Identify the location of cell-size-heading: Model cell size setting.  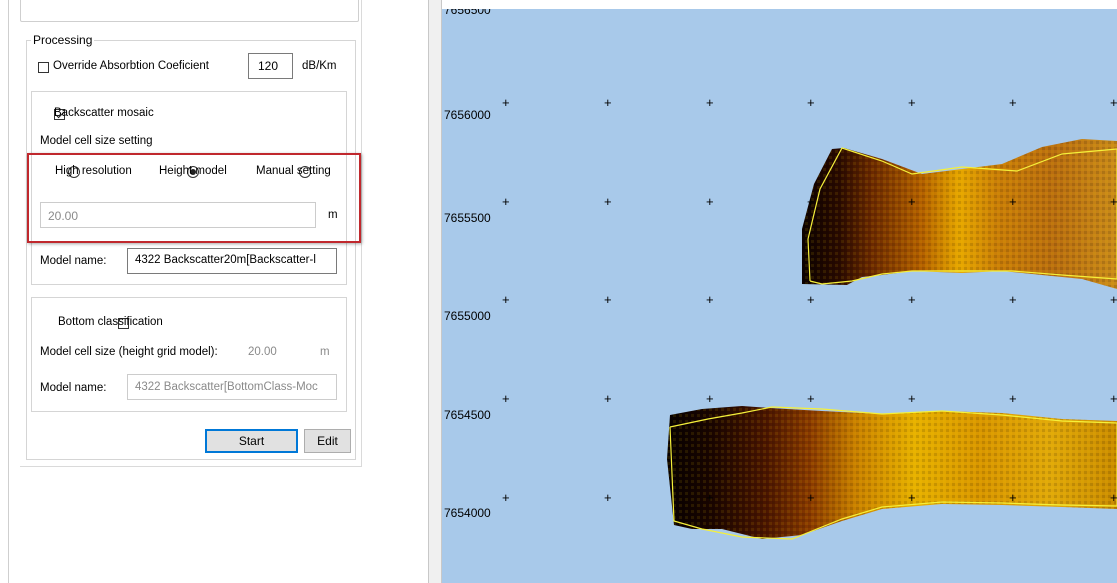
(96, 141).